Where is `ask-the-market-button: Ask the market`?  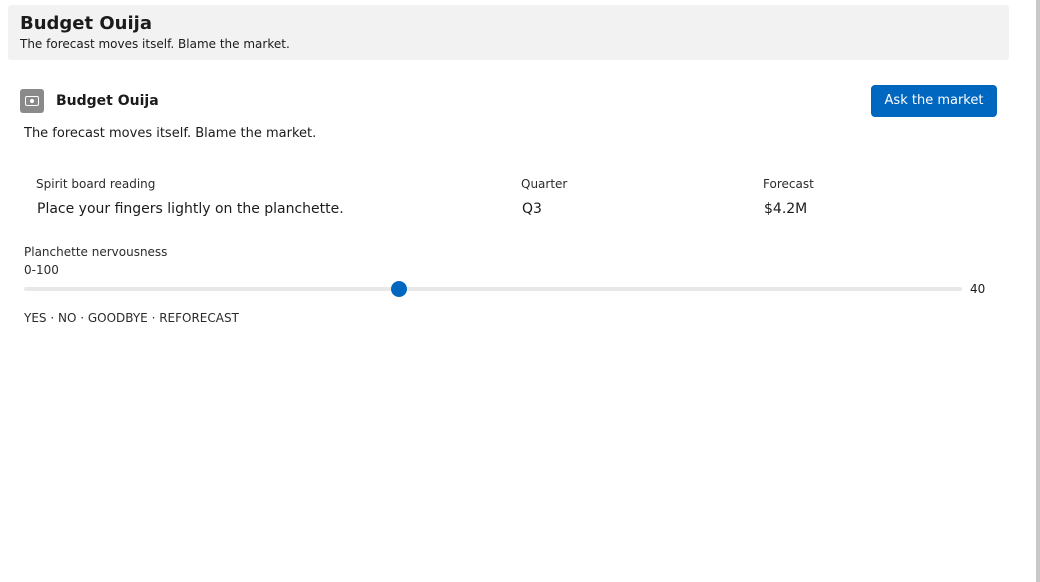
ask-the-market-button: Ask the market is located at coordinates (934, 101).